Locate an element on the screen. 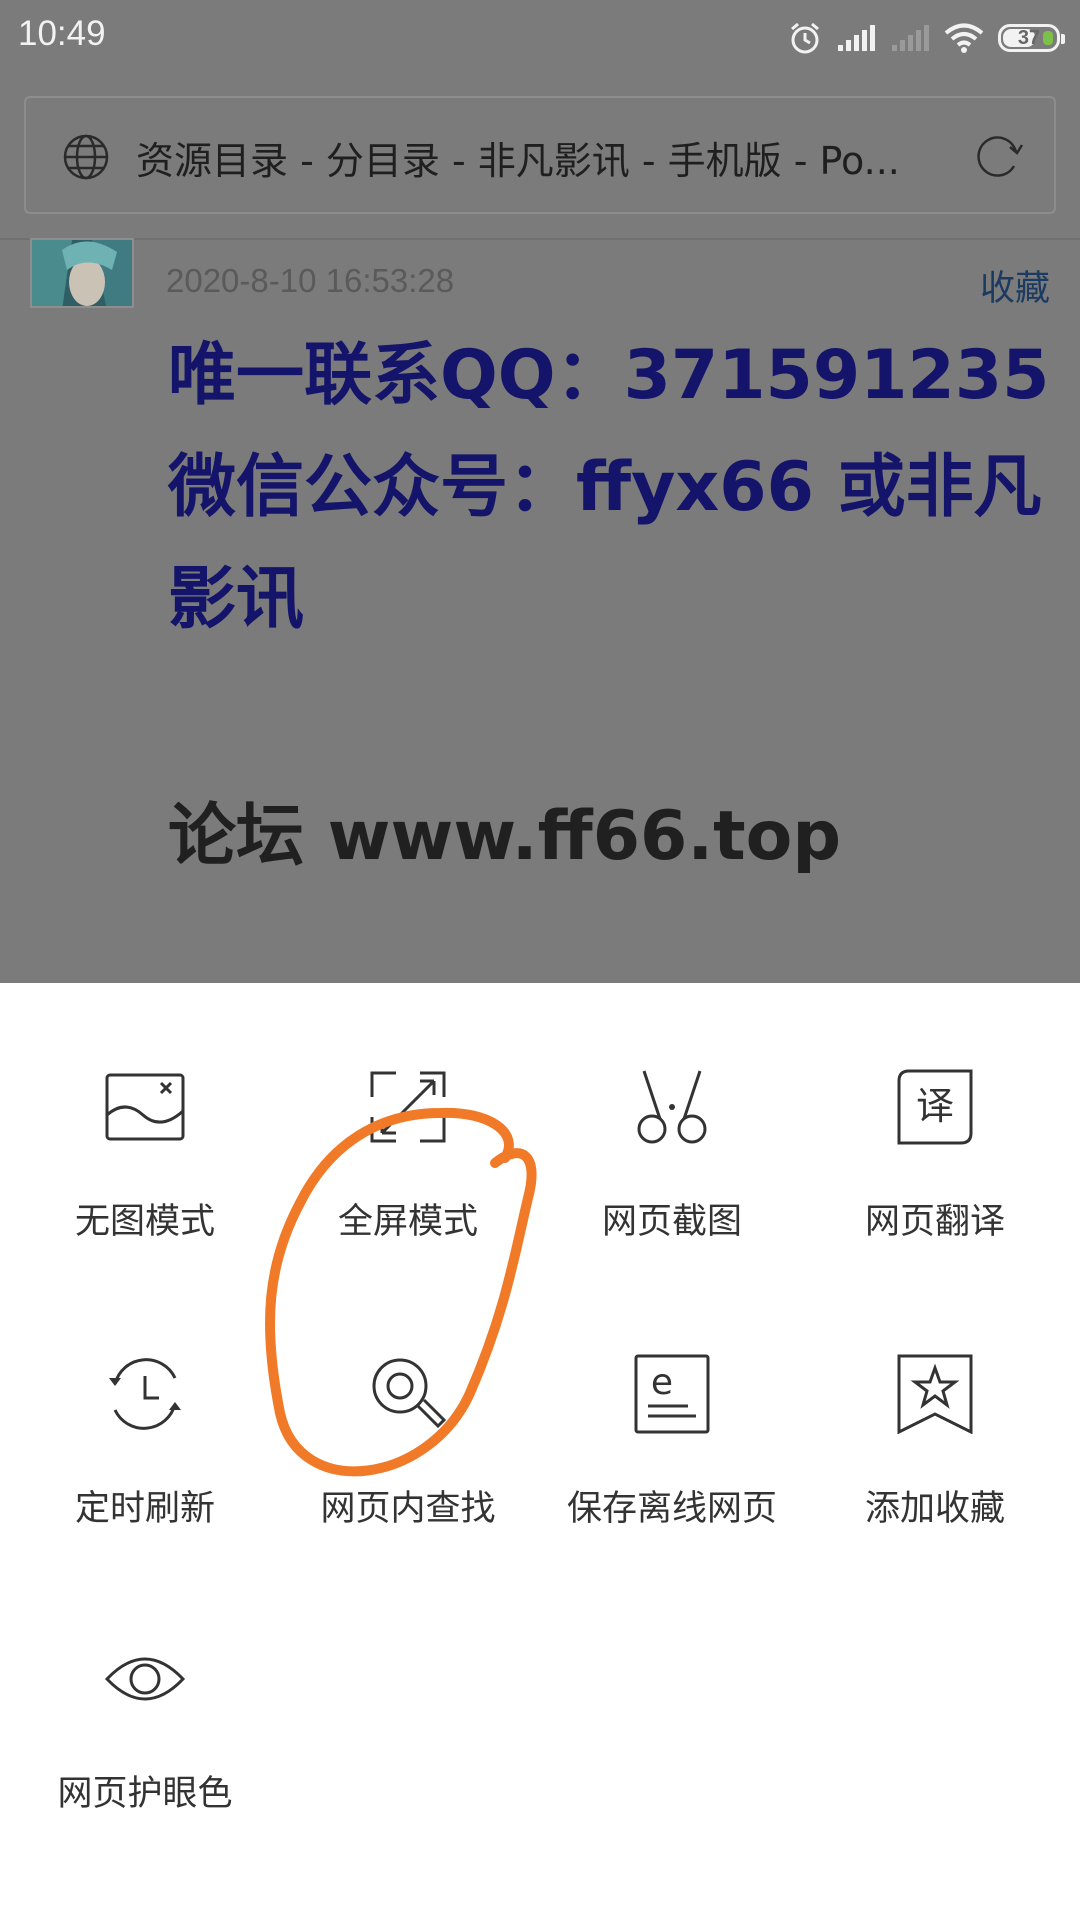 The height and width of the screenshot is (1920, 1080). menu-label: 添加收藏 is located at coordinates (934, 1509).